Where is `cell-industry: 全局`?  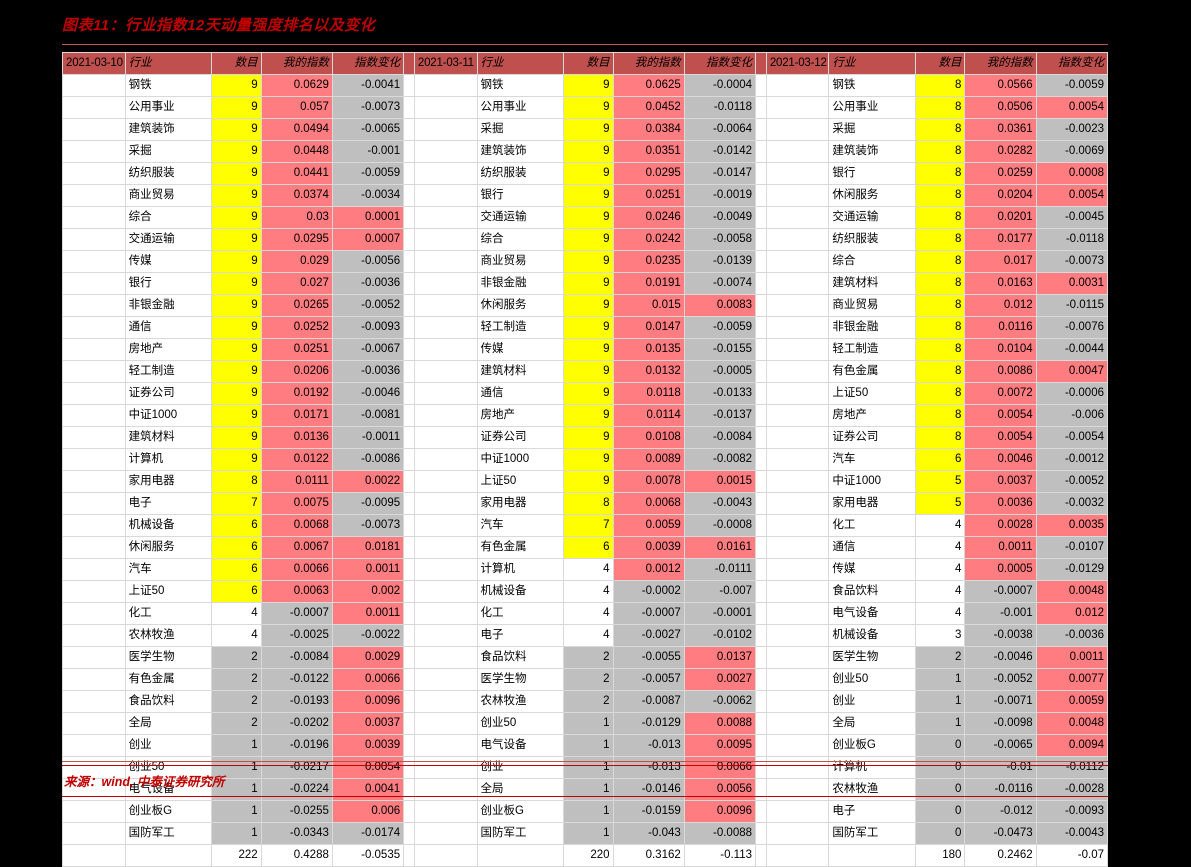 cell-industry: 全局 is located at coordinates (520, 789).